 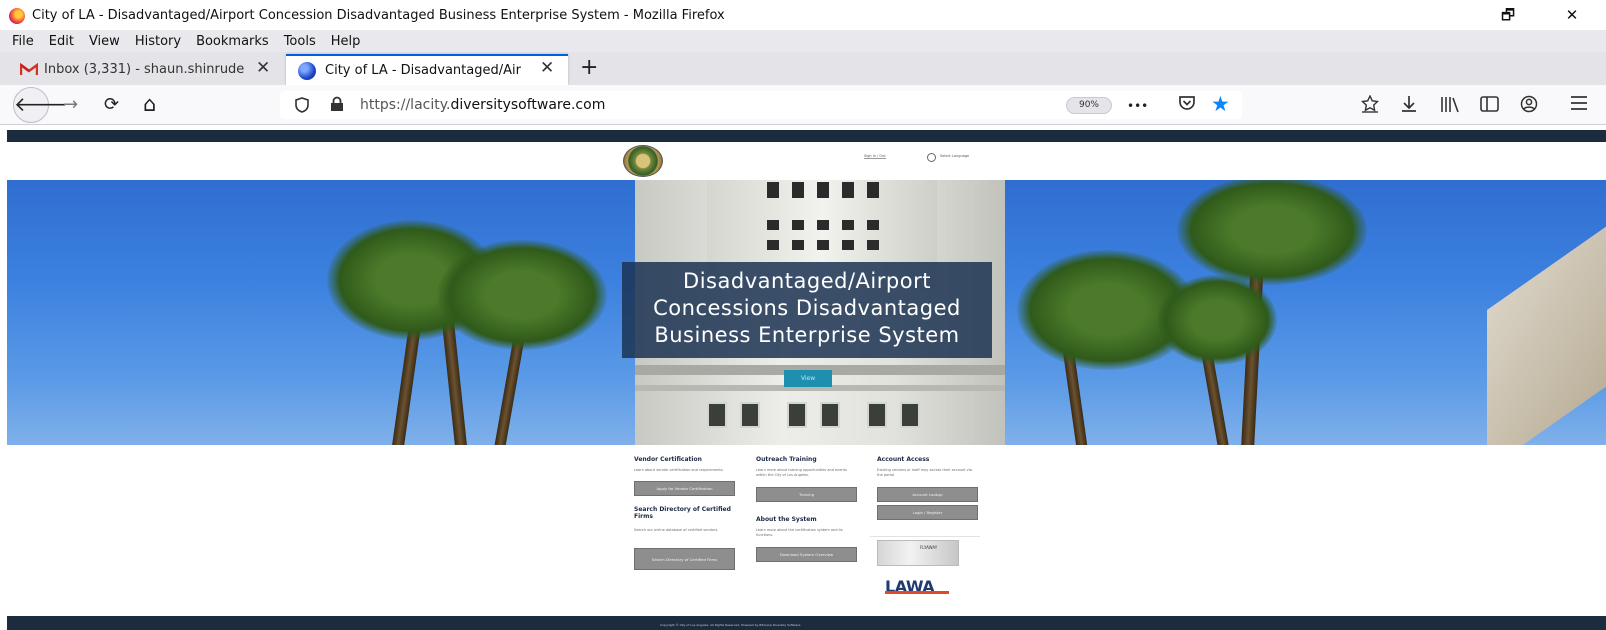 I want to click on restore-window-button: 🗗, so click(x=1508, y=15).